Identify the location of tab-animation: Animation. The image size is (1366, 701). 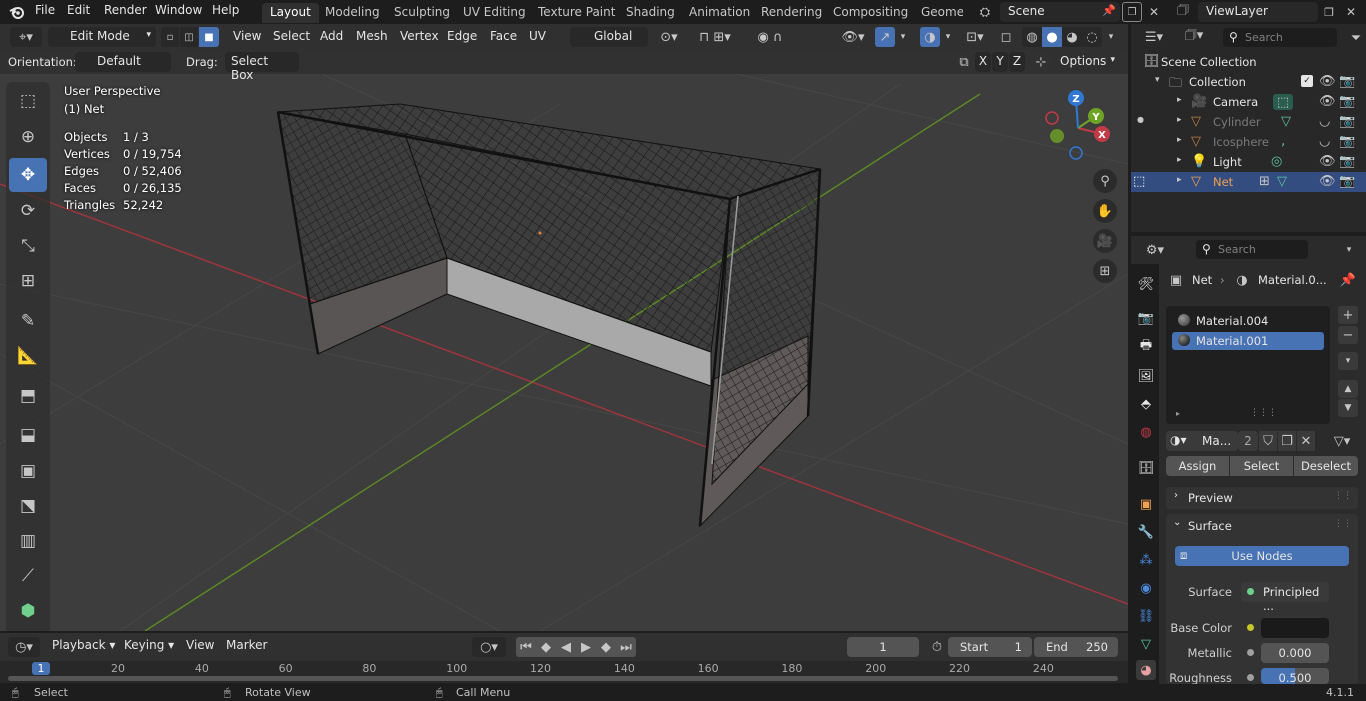
(719, 13).